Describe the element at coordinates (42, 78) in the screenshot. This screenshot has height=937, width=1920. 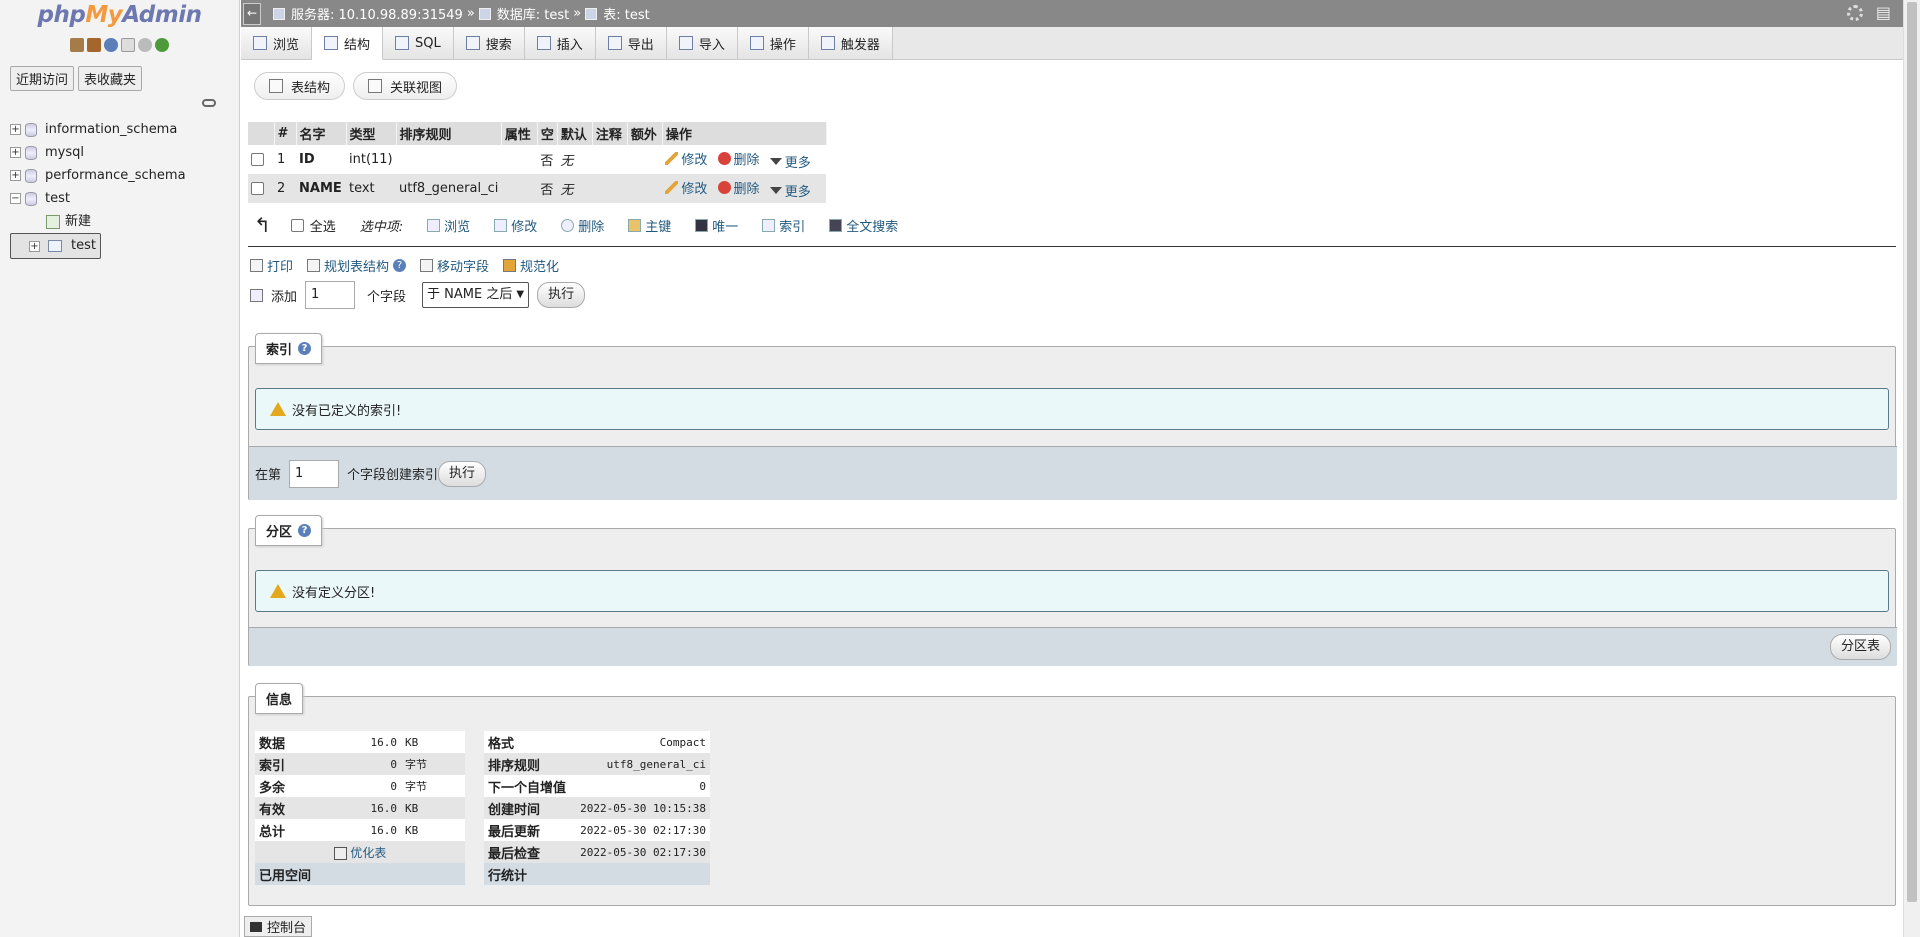
I see `recent-tab: 近期访问` at that location.